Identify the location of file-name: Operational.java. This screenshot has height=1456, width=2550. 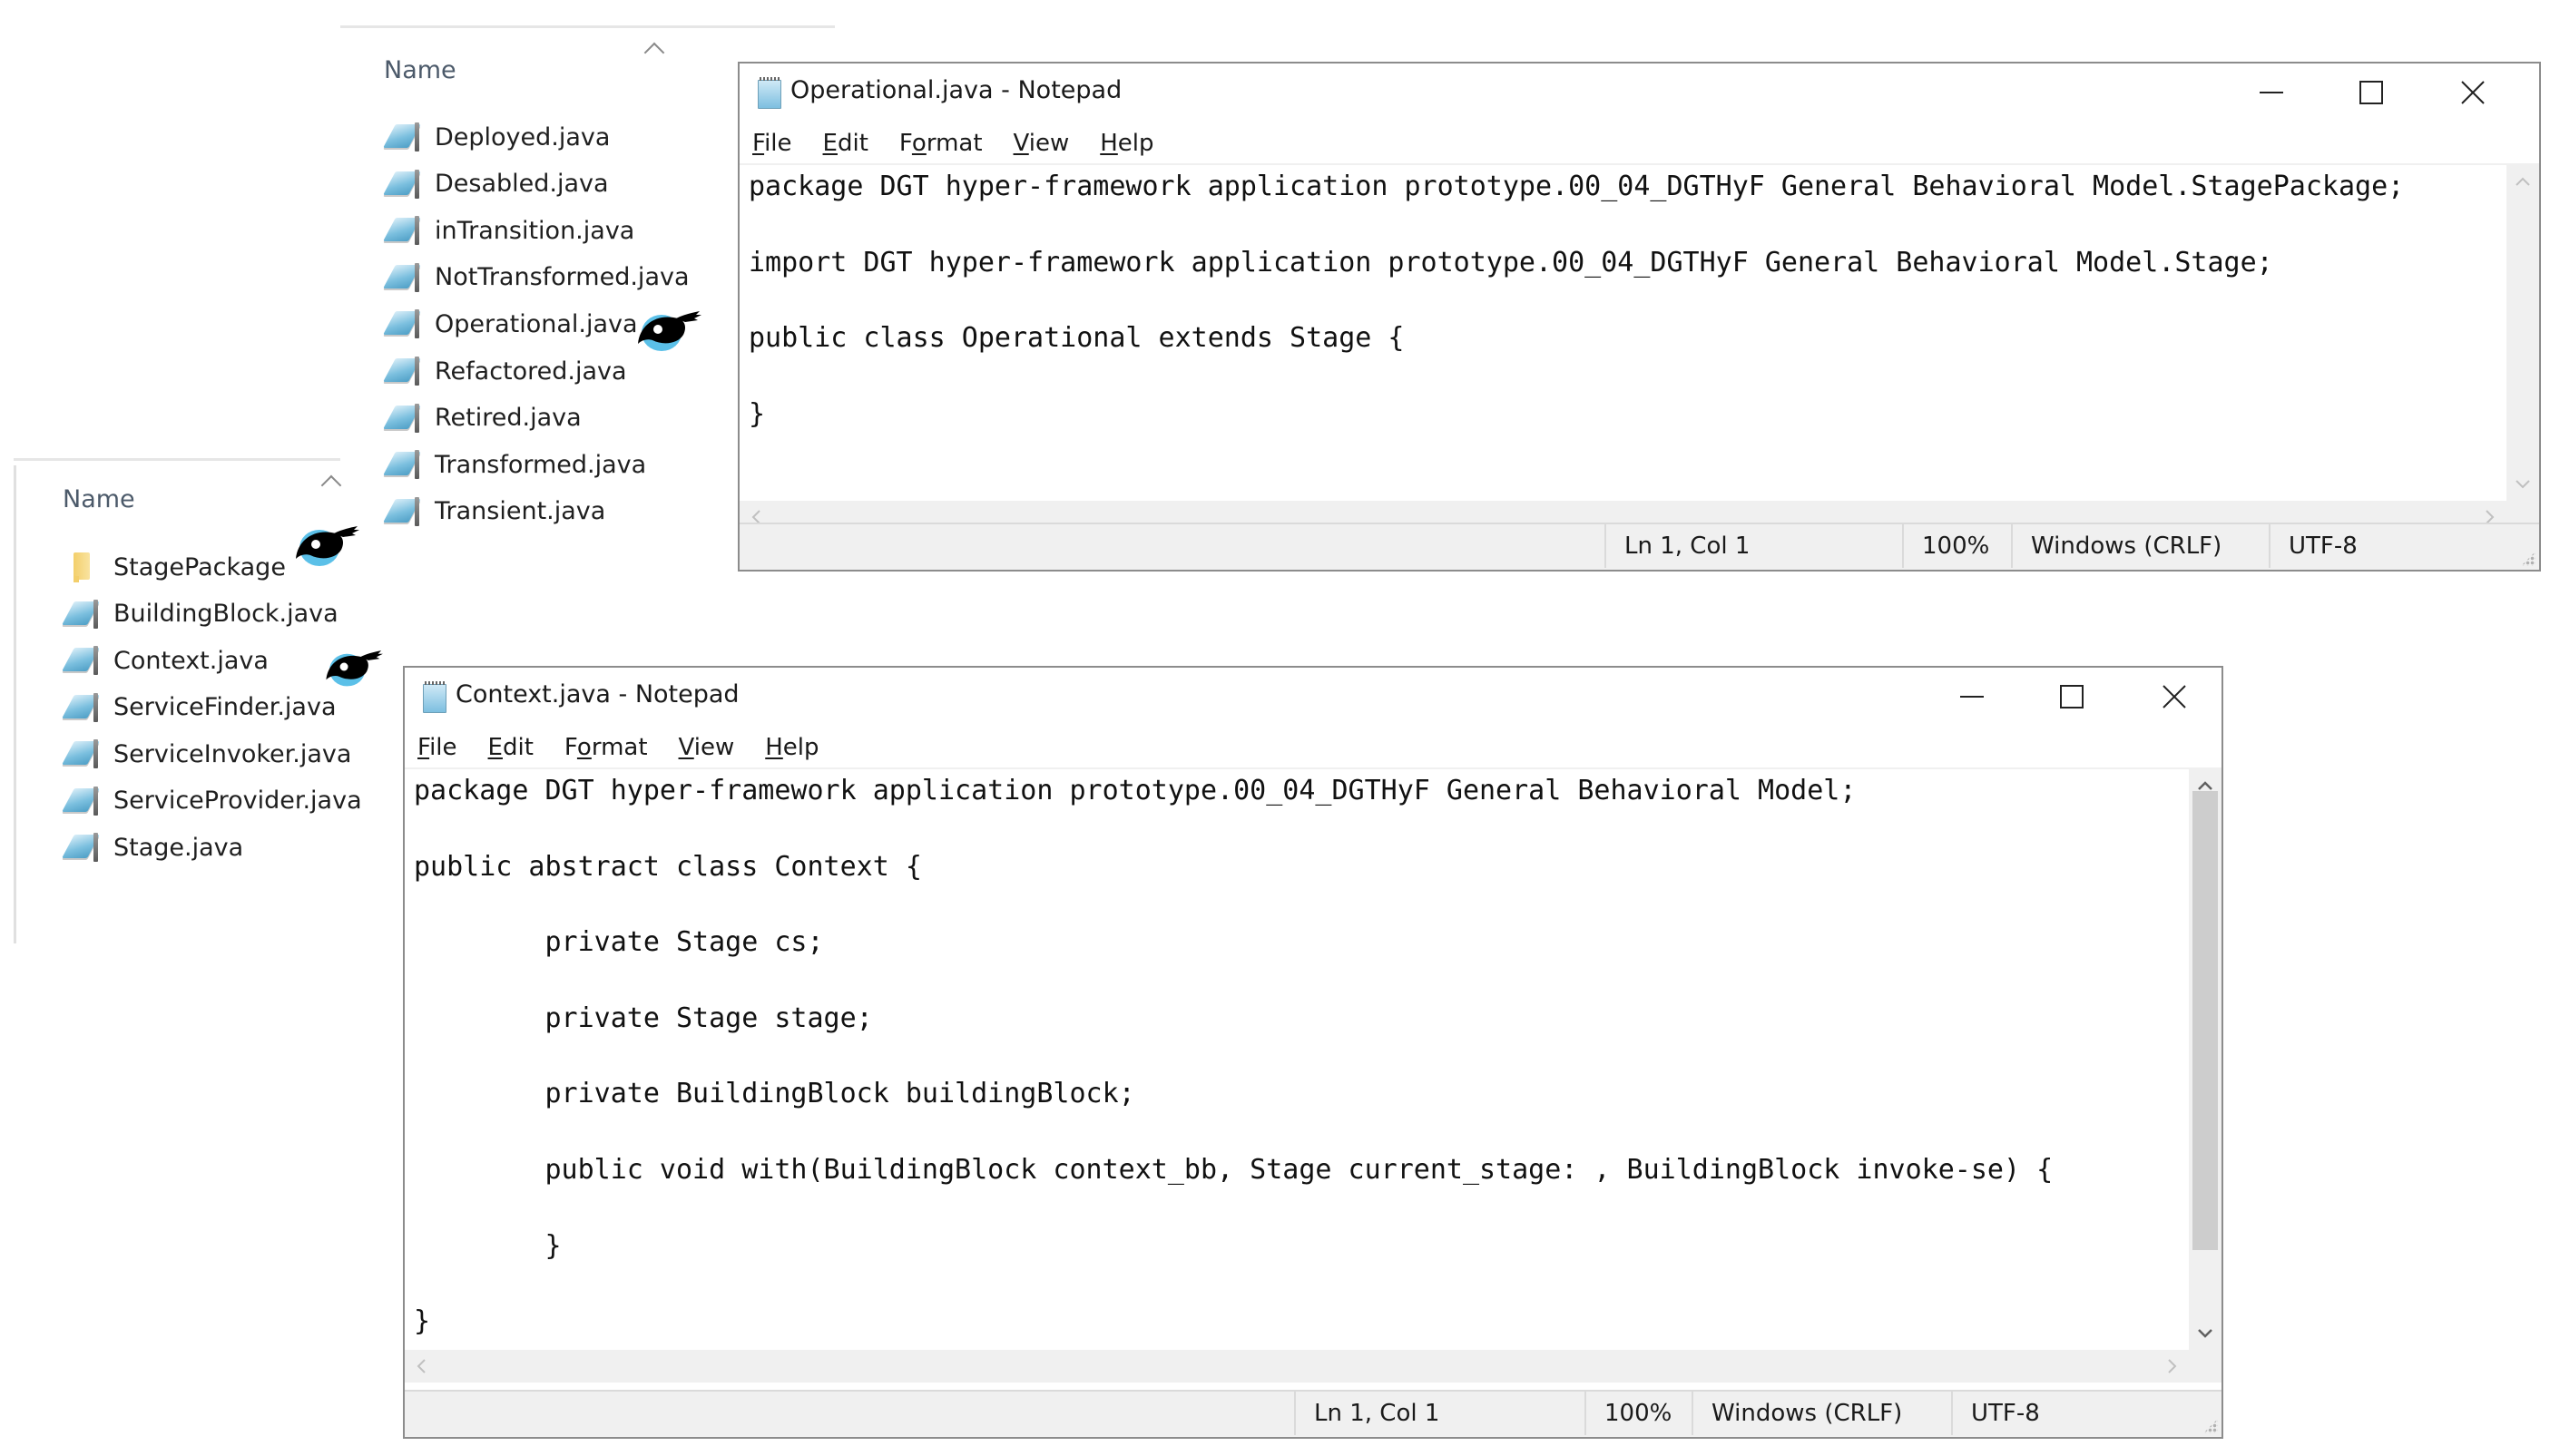
(536, 323).